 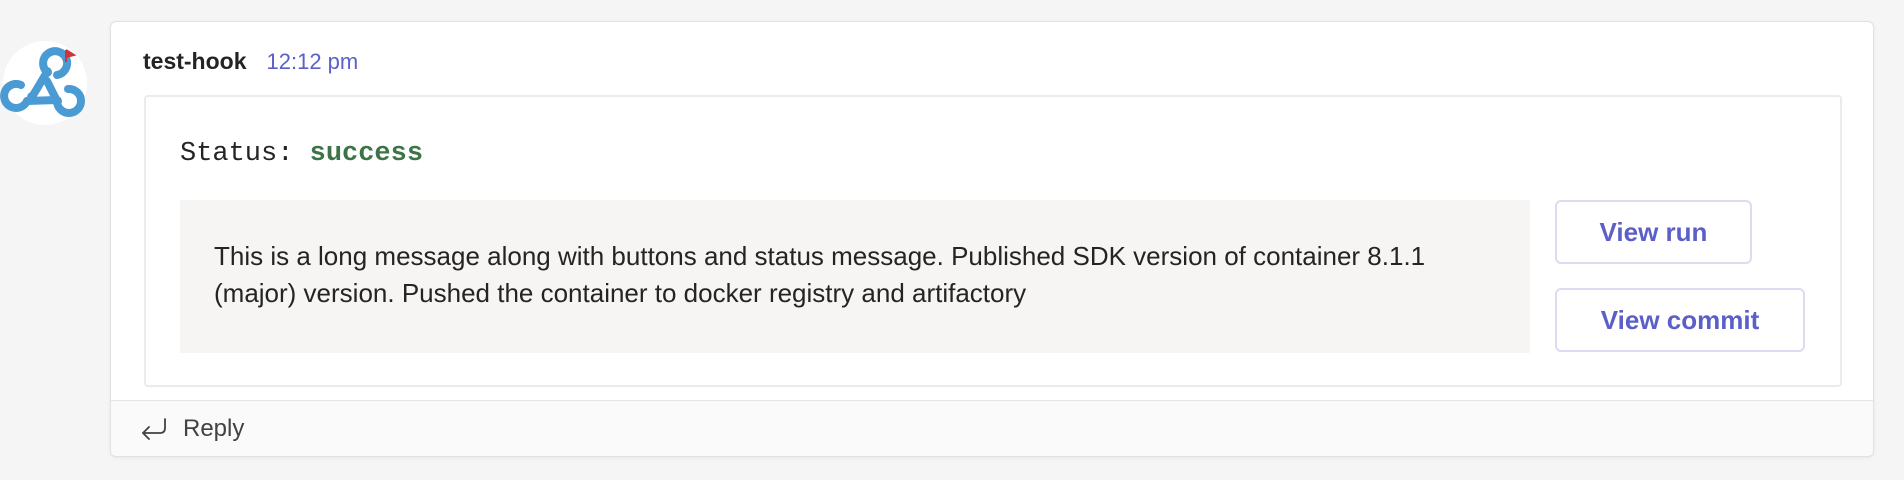 What do you see at coordinates (313, 62) in the screenshot?
I see `message-timestamp: 12:12 pm` at bounding box center [313, 62].